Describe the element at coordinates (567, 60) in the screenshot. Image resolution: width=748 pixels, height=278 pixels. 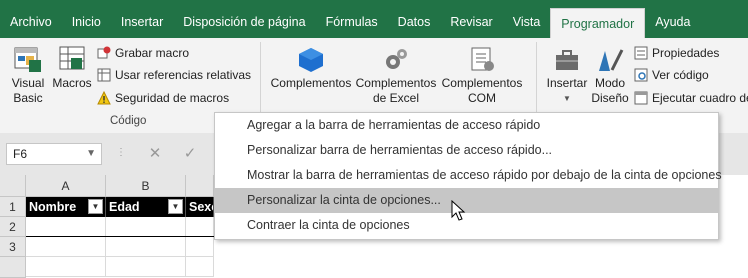
I see `toolbox-icon` at that location.